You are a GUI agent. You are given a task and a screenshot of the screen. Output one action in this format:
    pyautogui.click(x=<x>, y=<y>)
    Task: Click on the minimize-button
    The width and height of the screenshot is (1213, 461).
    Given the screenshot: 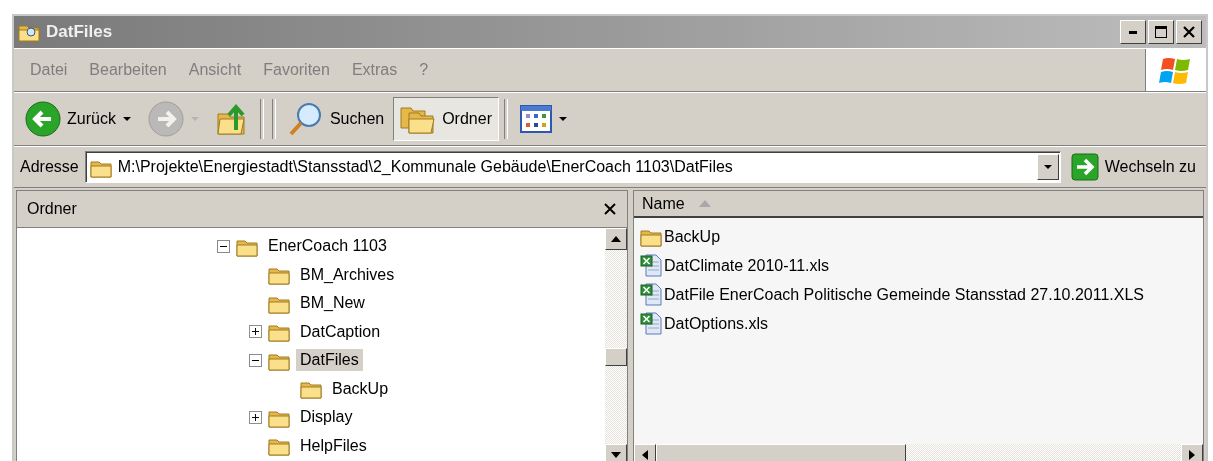 What is the action you would take?
    pyautogui.click(x=1133, y=32)
    